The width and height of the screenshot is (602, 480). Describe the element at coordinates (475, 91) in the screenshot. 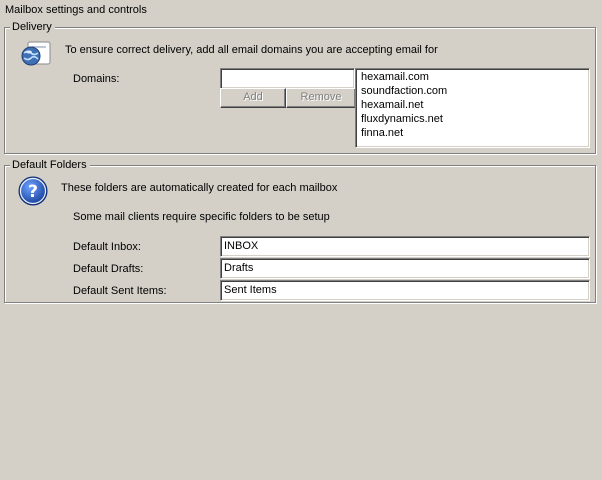

I see `list-item: soundfaction.com` at that location.